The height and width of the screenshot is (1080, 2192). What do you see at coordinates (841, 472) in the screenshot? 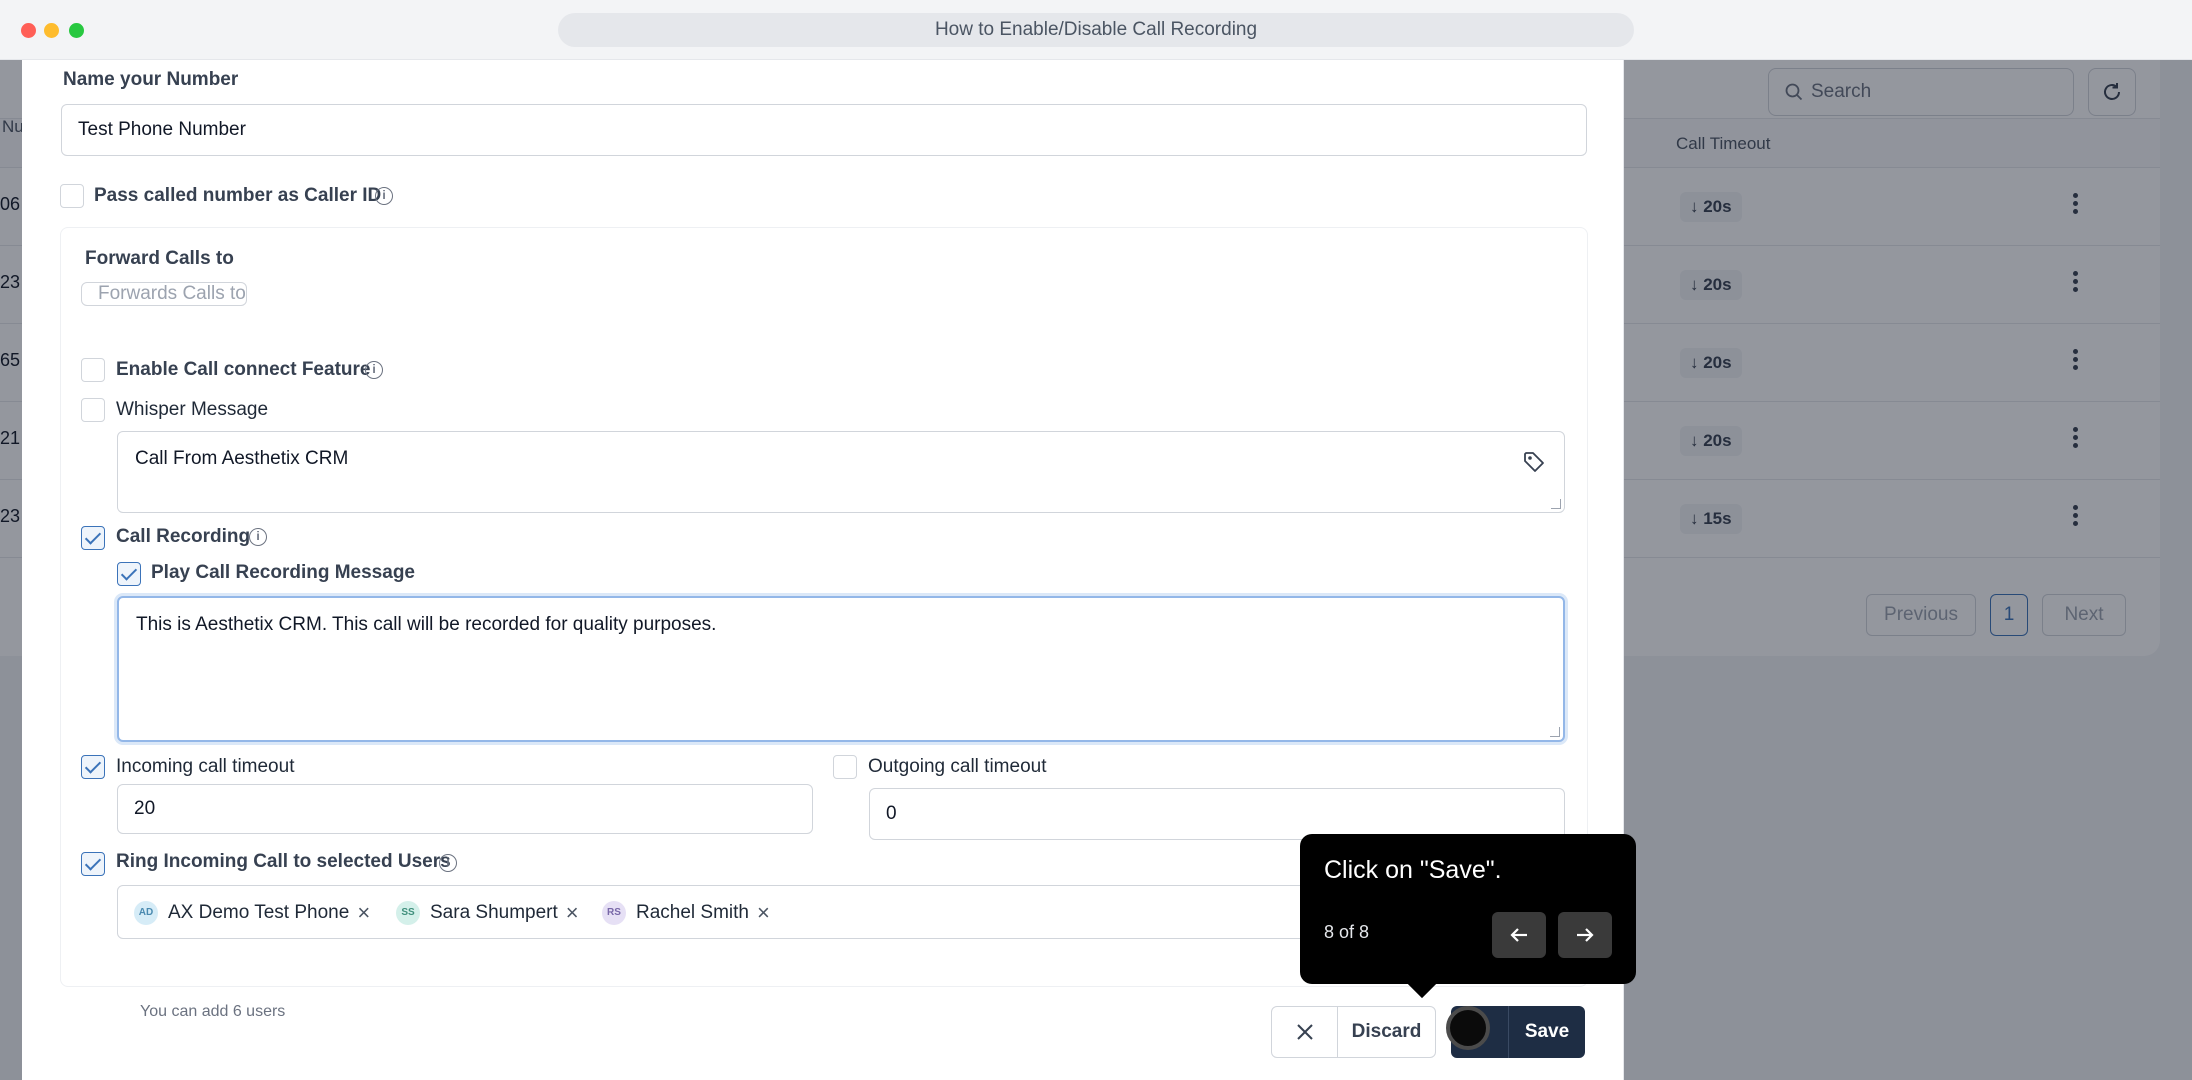
I see `whisper-message-textarea: Call From Aesthetix CRM` at bounding box center [841, 472].